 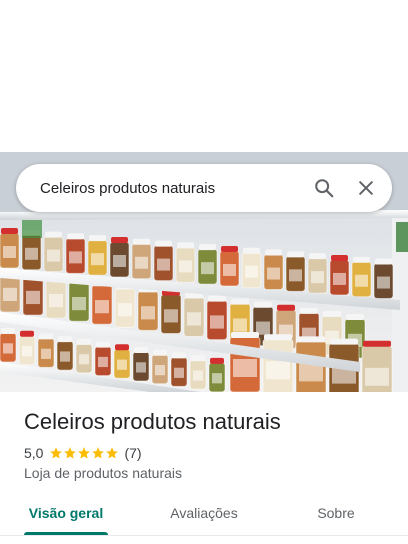 I want to click on place-tabs: Visão geral Avaliações Sobre, so click(x=204, y=516).